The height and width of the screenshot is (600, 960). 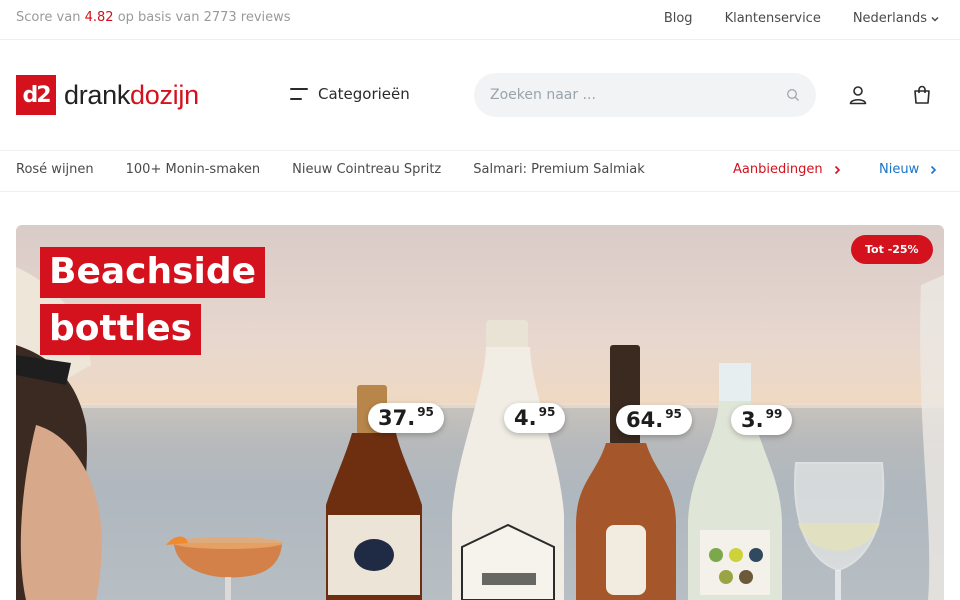 I want to click on deals-link: Aanbiedingen, so click(x=787, y=169).